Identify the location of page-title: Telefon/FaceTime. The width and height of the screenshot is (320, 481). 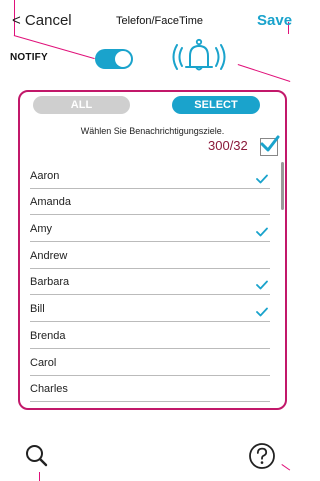
(160, 21).